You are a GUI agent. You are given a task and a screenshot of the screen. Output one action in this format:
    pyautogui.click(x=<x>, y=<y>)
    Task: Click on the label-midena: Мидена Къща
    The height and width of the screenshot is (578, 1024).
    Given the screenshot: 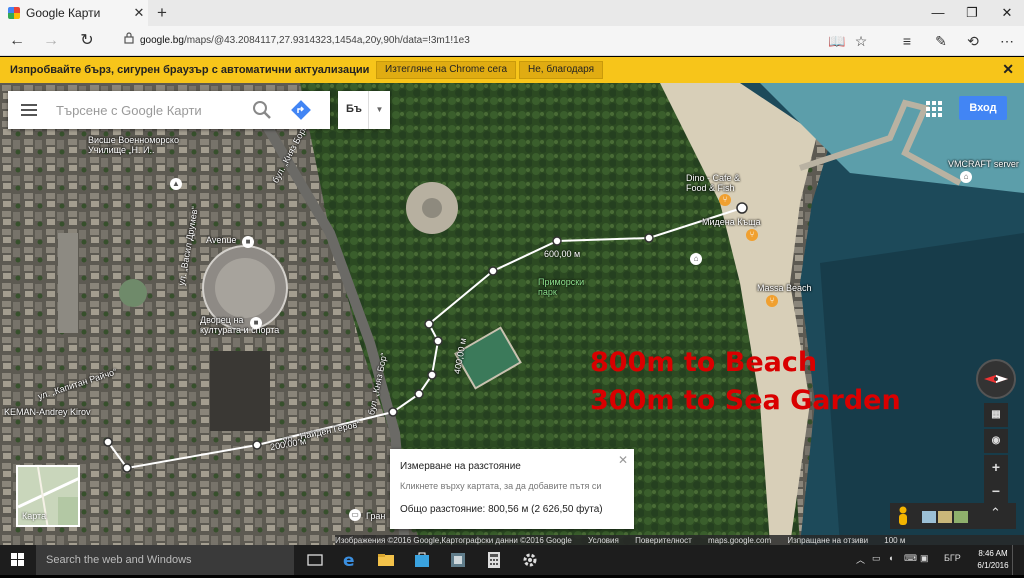 What is the action you would take?
    pyautogui.click(x=731, y=222)
    